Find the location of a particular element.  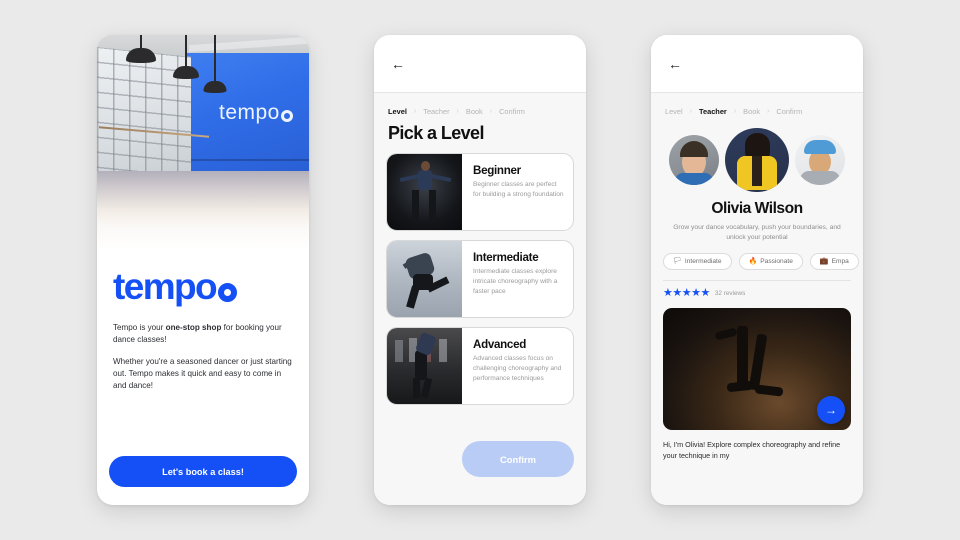

tag-chip-empathetic: 💼 Empa is located at coordinates (834, 261).